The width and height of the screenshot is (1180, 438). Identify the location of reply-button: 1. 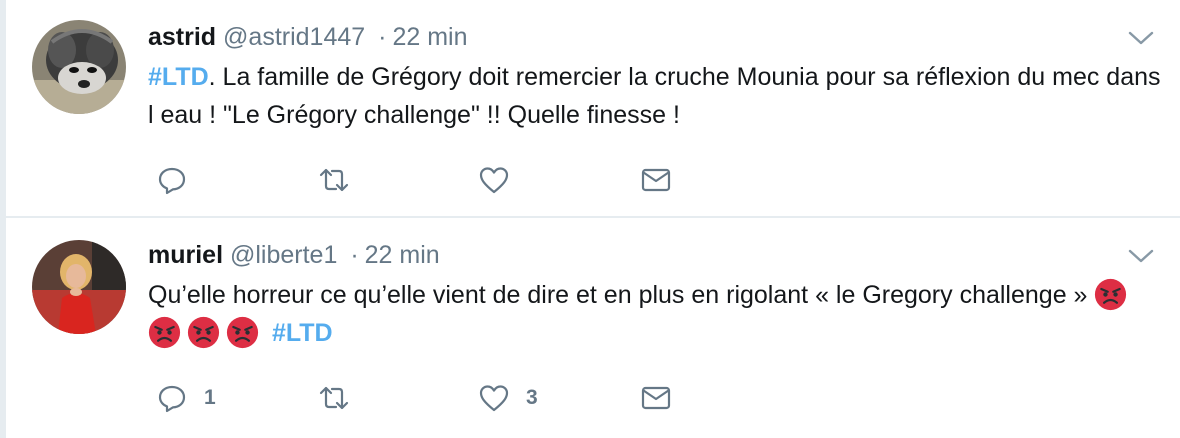
(186, 398).